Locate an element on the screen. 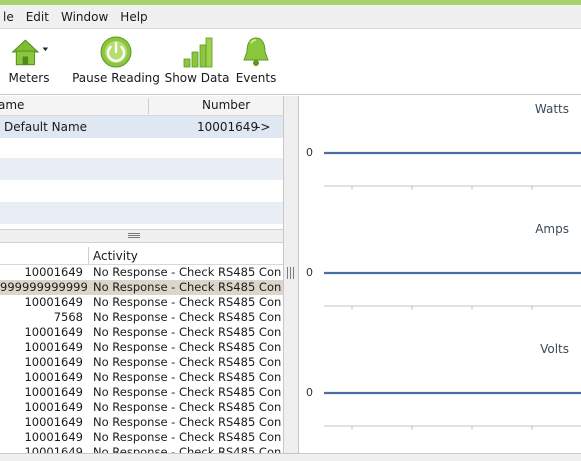 This screenshot has width=581, height=461. meter-number: 10001649 is located at coordinates (228, 127).